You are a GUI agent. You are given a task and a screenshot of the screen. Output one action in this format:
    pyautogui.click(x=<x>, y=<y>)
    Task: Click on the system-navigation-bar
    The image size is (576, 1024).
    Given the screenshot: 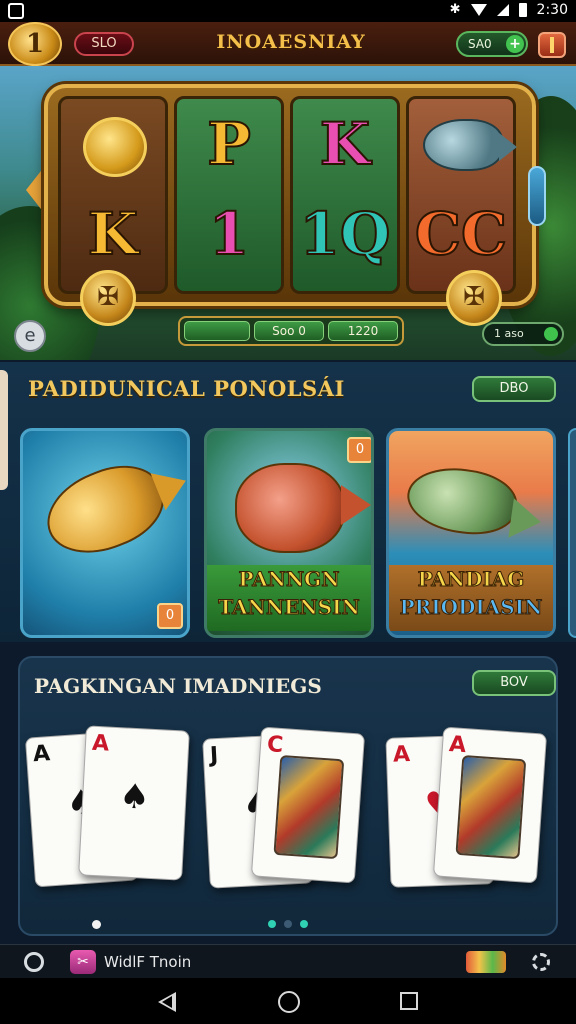 What is the action you would take?
    pyautogui.click(x=288, y=1001)
    